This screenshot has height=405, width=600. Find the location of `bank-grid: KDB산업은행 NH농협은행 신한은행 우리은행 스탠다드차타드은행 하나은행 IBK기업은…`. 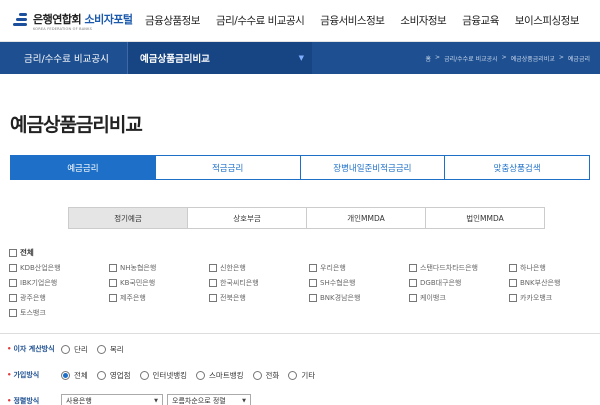

bank-grid: KDB산업은행 NH농협은행 신한은행 우리은행 스탠다드차타드은행 하나은행 IBK기업은… is located at coordinates (304, 290).